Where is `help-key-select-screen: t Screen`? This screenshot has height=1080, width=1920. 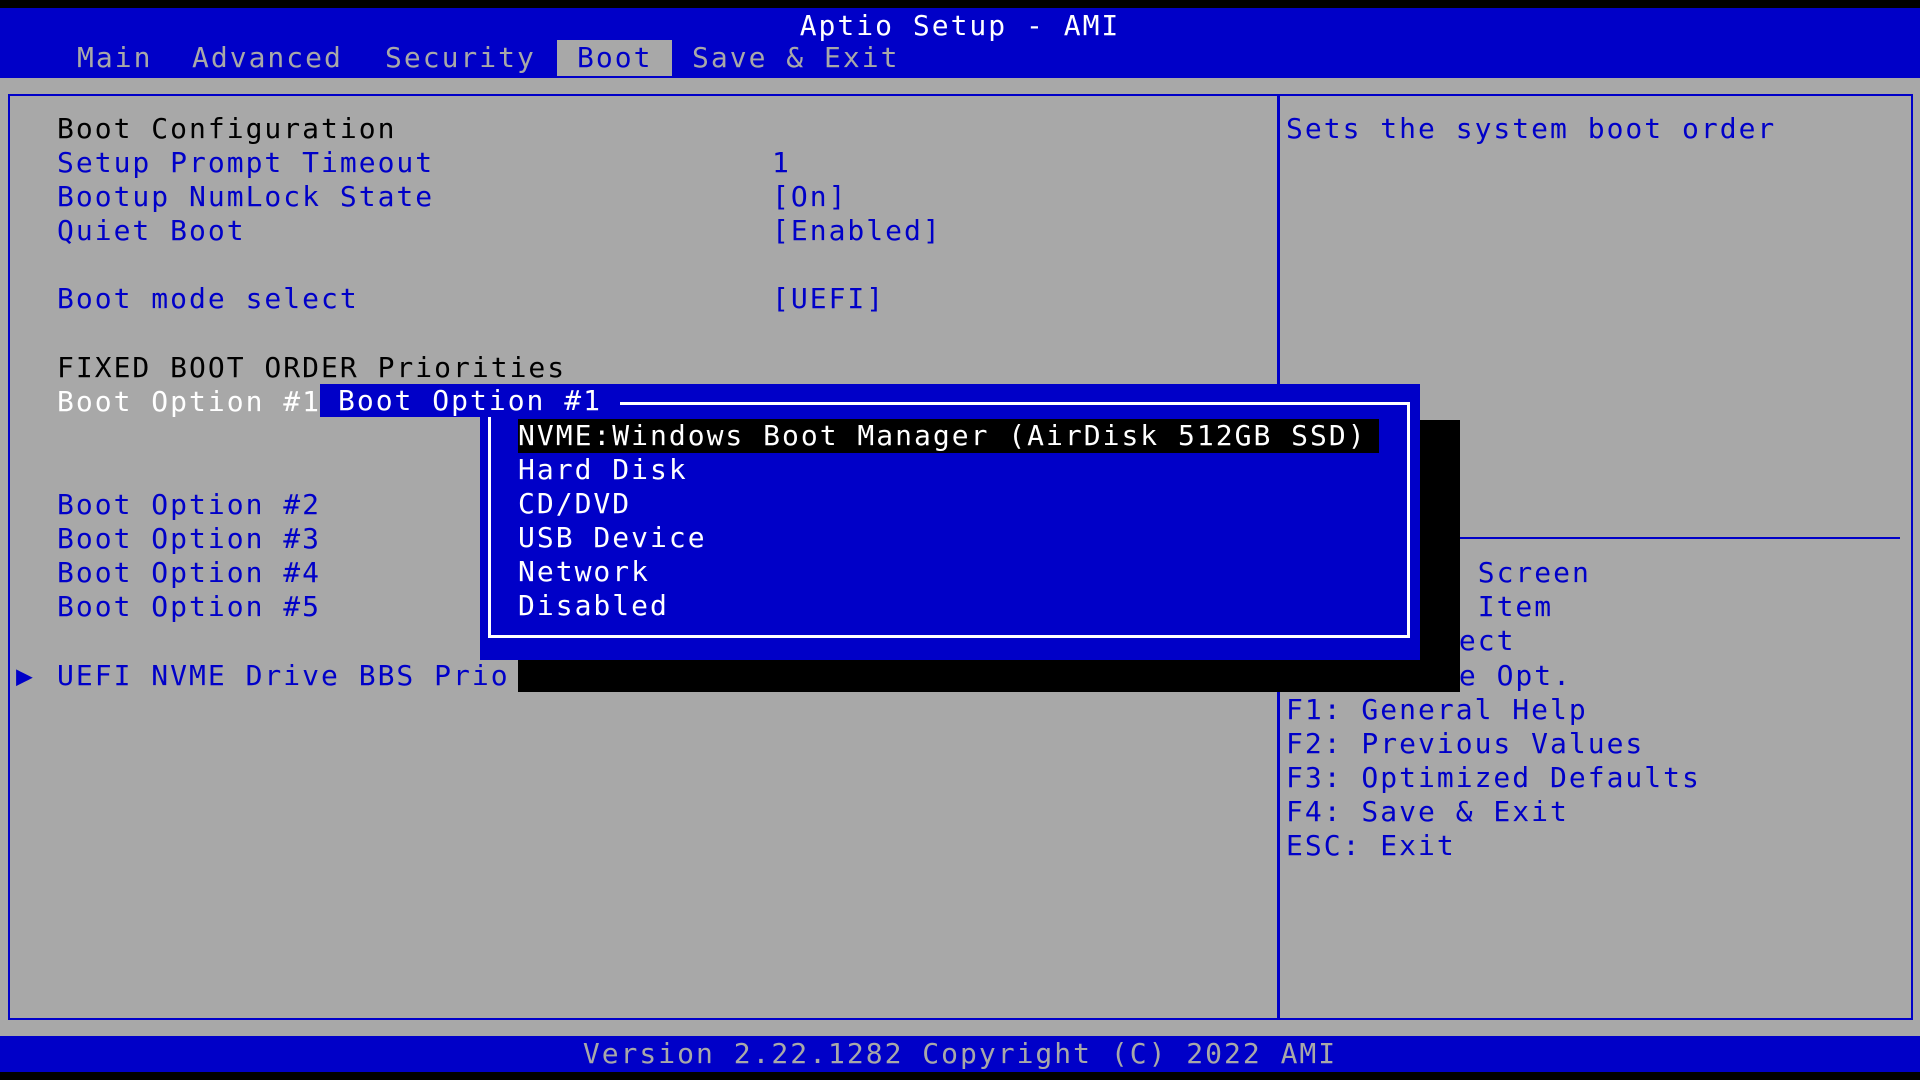 help-key-select-screen: t Screen is located at coordinates (1515, 572).